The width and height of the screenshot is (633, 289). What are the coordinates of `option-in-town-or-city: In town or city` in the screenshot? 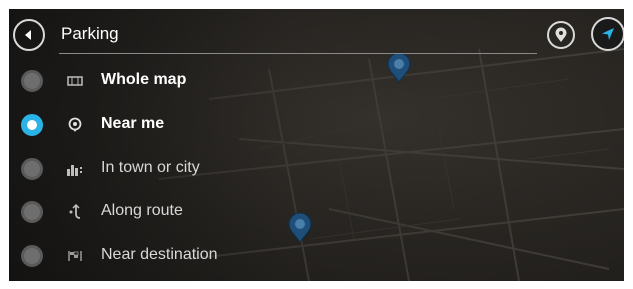 It's located at (169, 169).